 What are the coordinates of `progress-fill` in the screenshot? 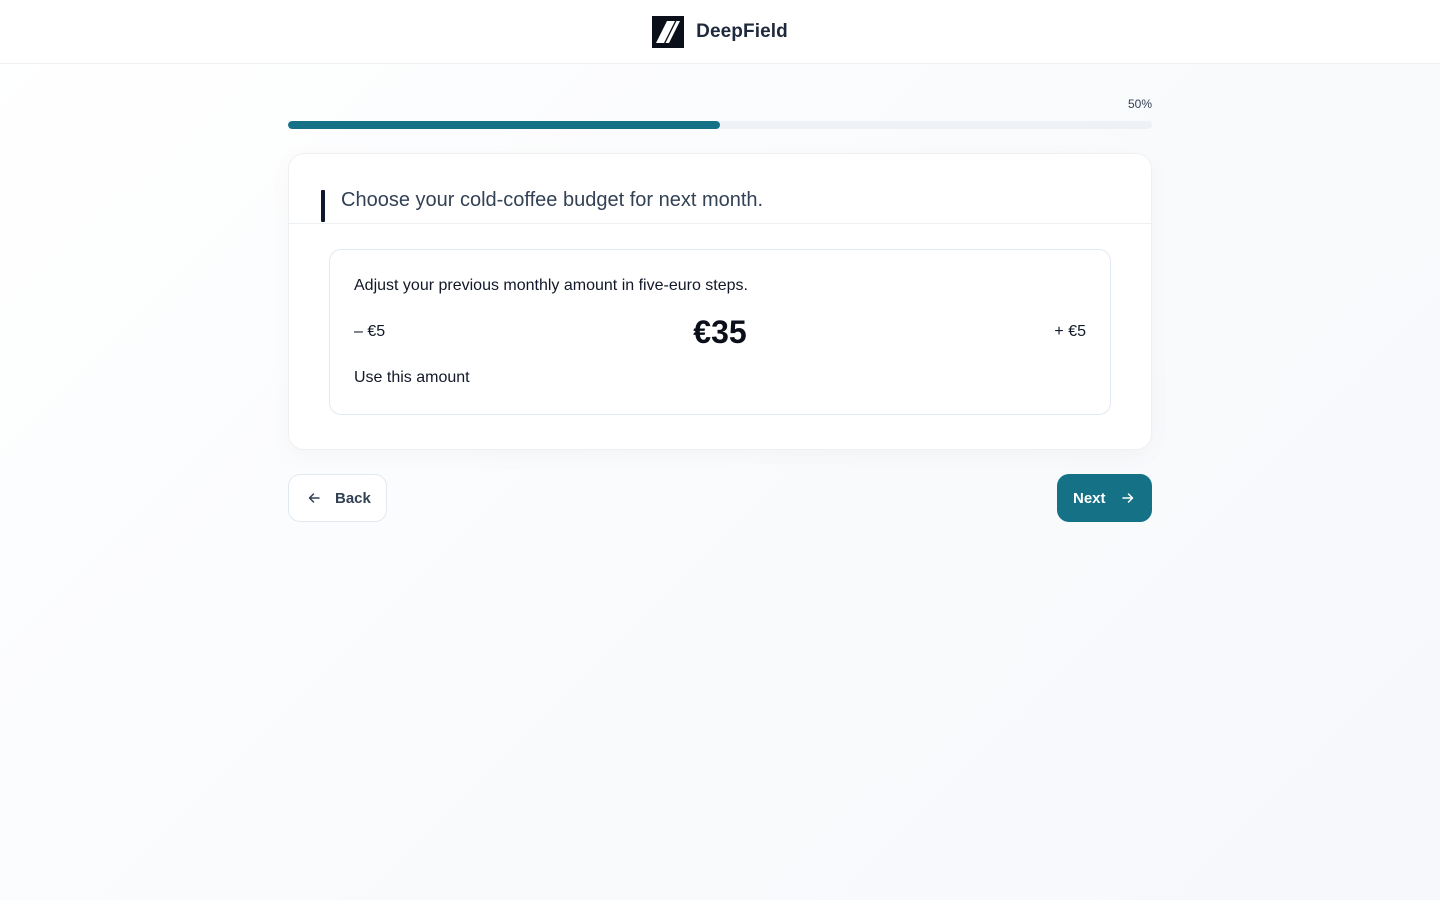 It's located at (504, 125).